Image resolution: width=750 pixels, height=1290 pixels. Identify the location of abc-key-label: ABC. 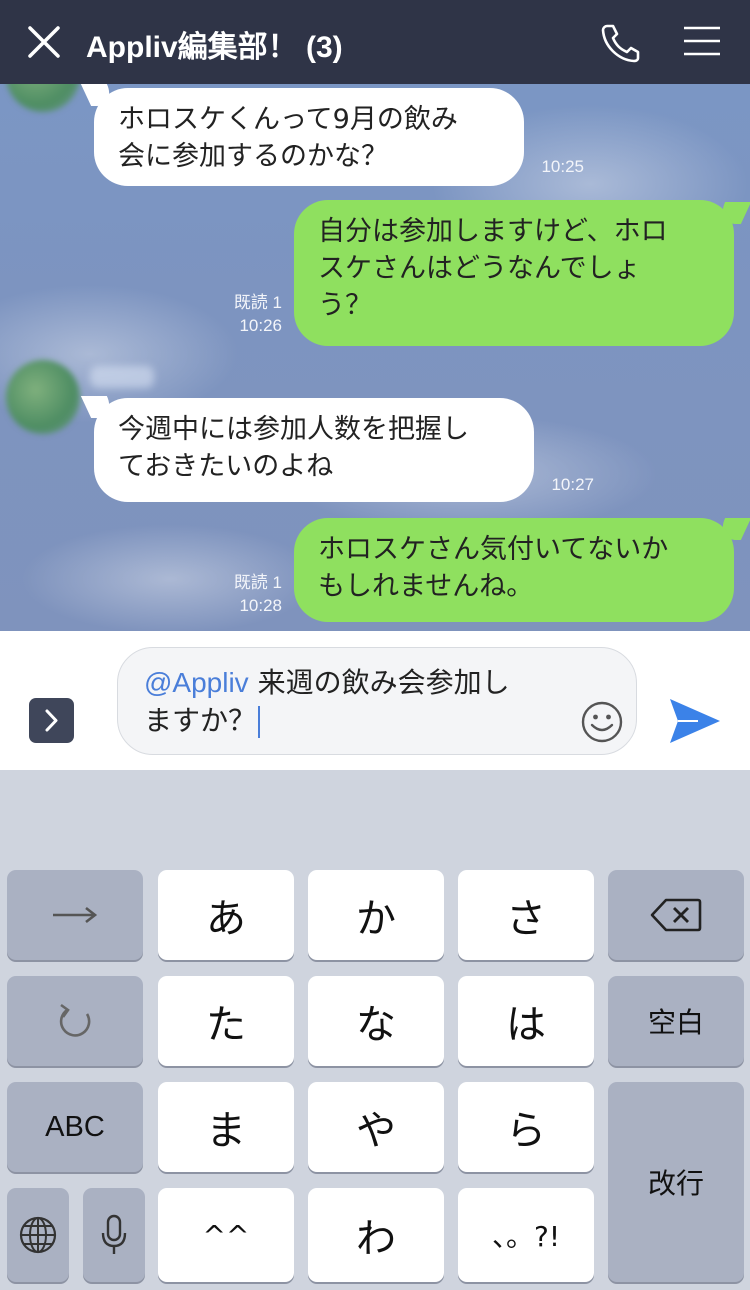
(75, 1126).